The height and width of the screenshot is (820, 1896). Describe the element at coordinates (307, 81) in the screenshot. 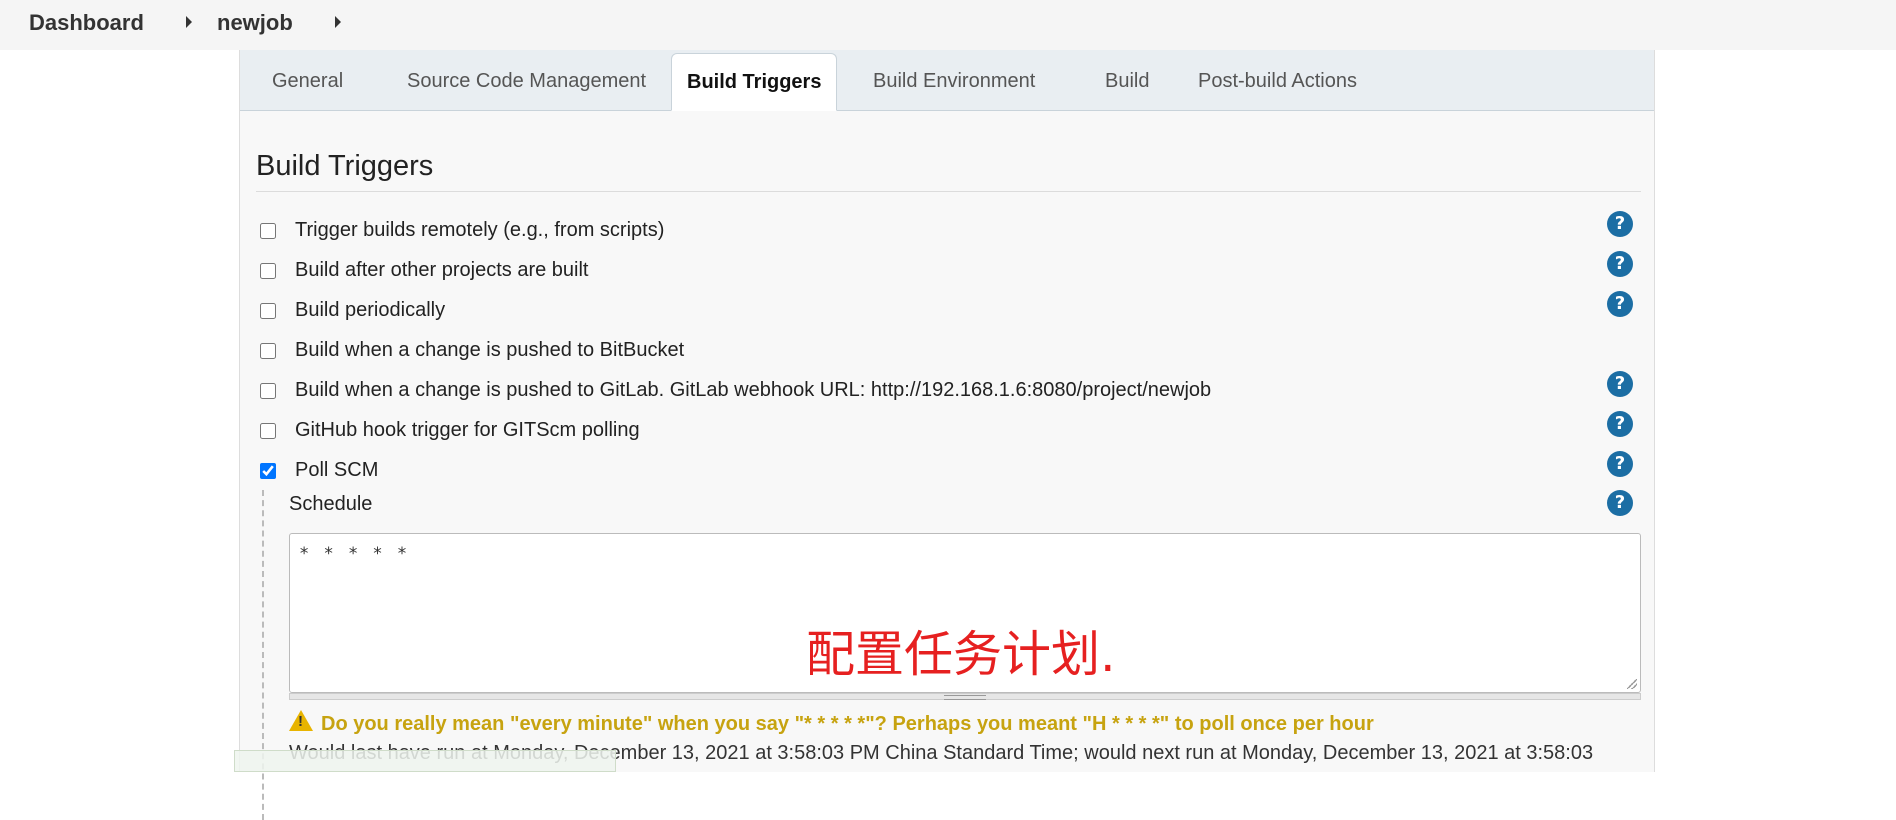

I see `tab-general: General` at that location.